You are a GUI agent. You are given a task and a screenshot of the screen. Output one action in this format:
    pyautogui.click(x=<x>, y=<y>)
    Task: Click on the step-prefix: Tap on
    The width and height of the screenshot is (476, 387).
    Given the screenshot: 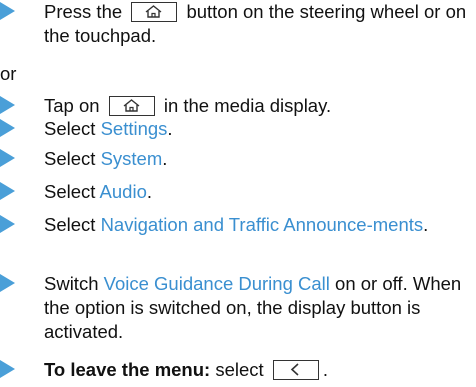 What is the action you would take?
    pyautogui.click(x=72, y=105)
    